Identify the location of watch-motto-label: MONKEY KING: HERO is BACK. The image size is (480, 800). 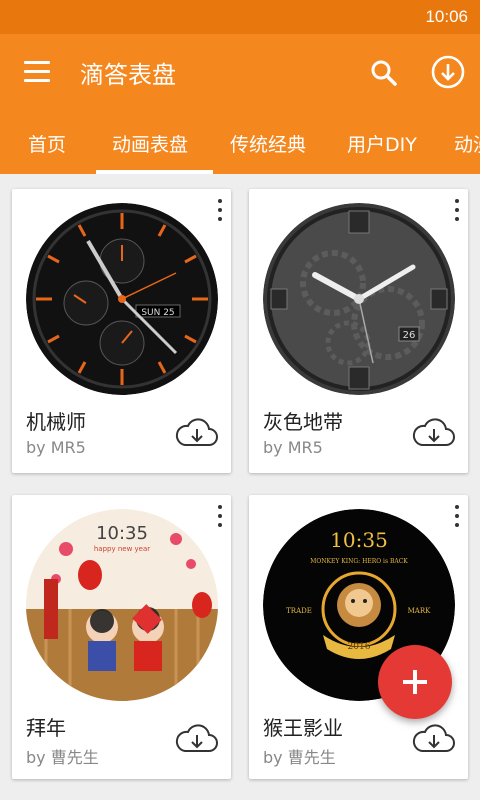
(359, 561).